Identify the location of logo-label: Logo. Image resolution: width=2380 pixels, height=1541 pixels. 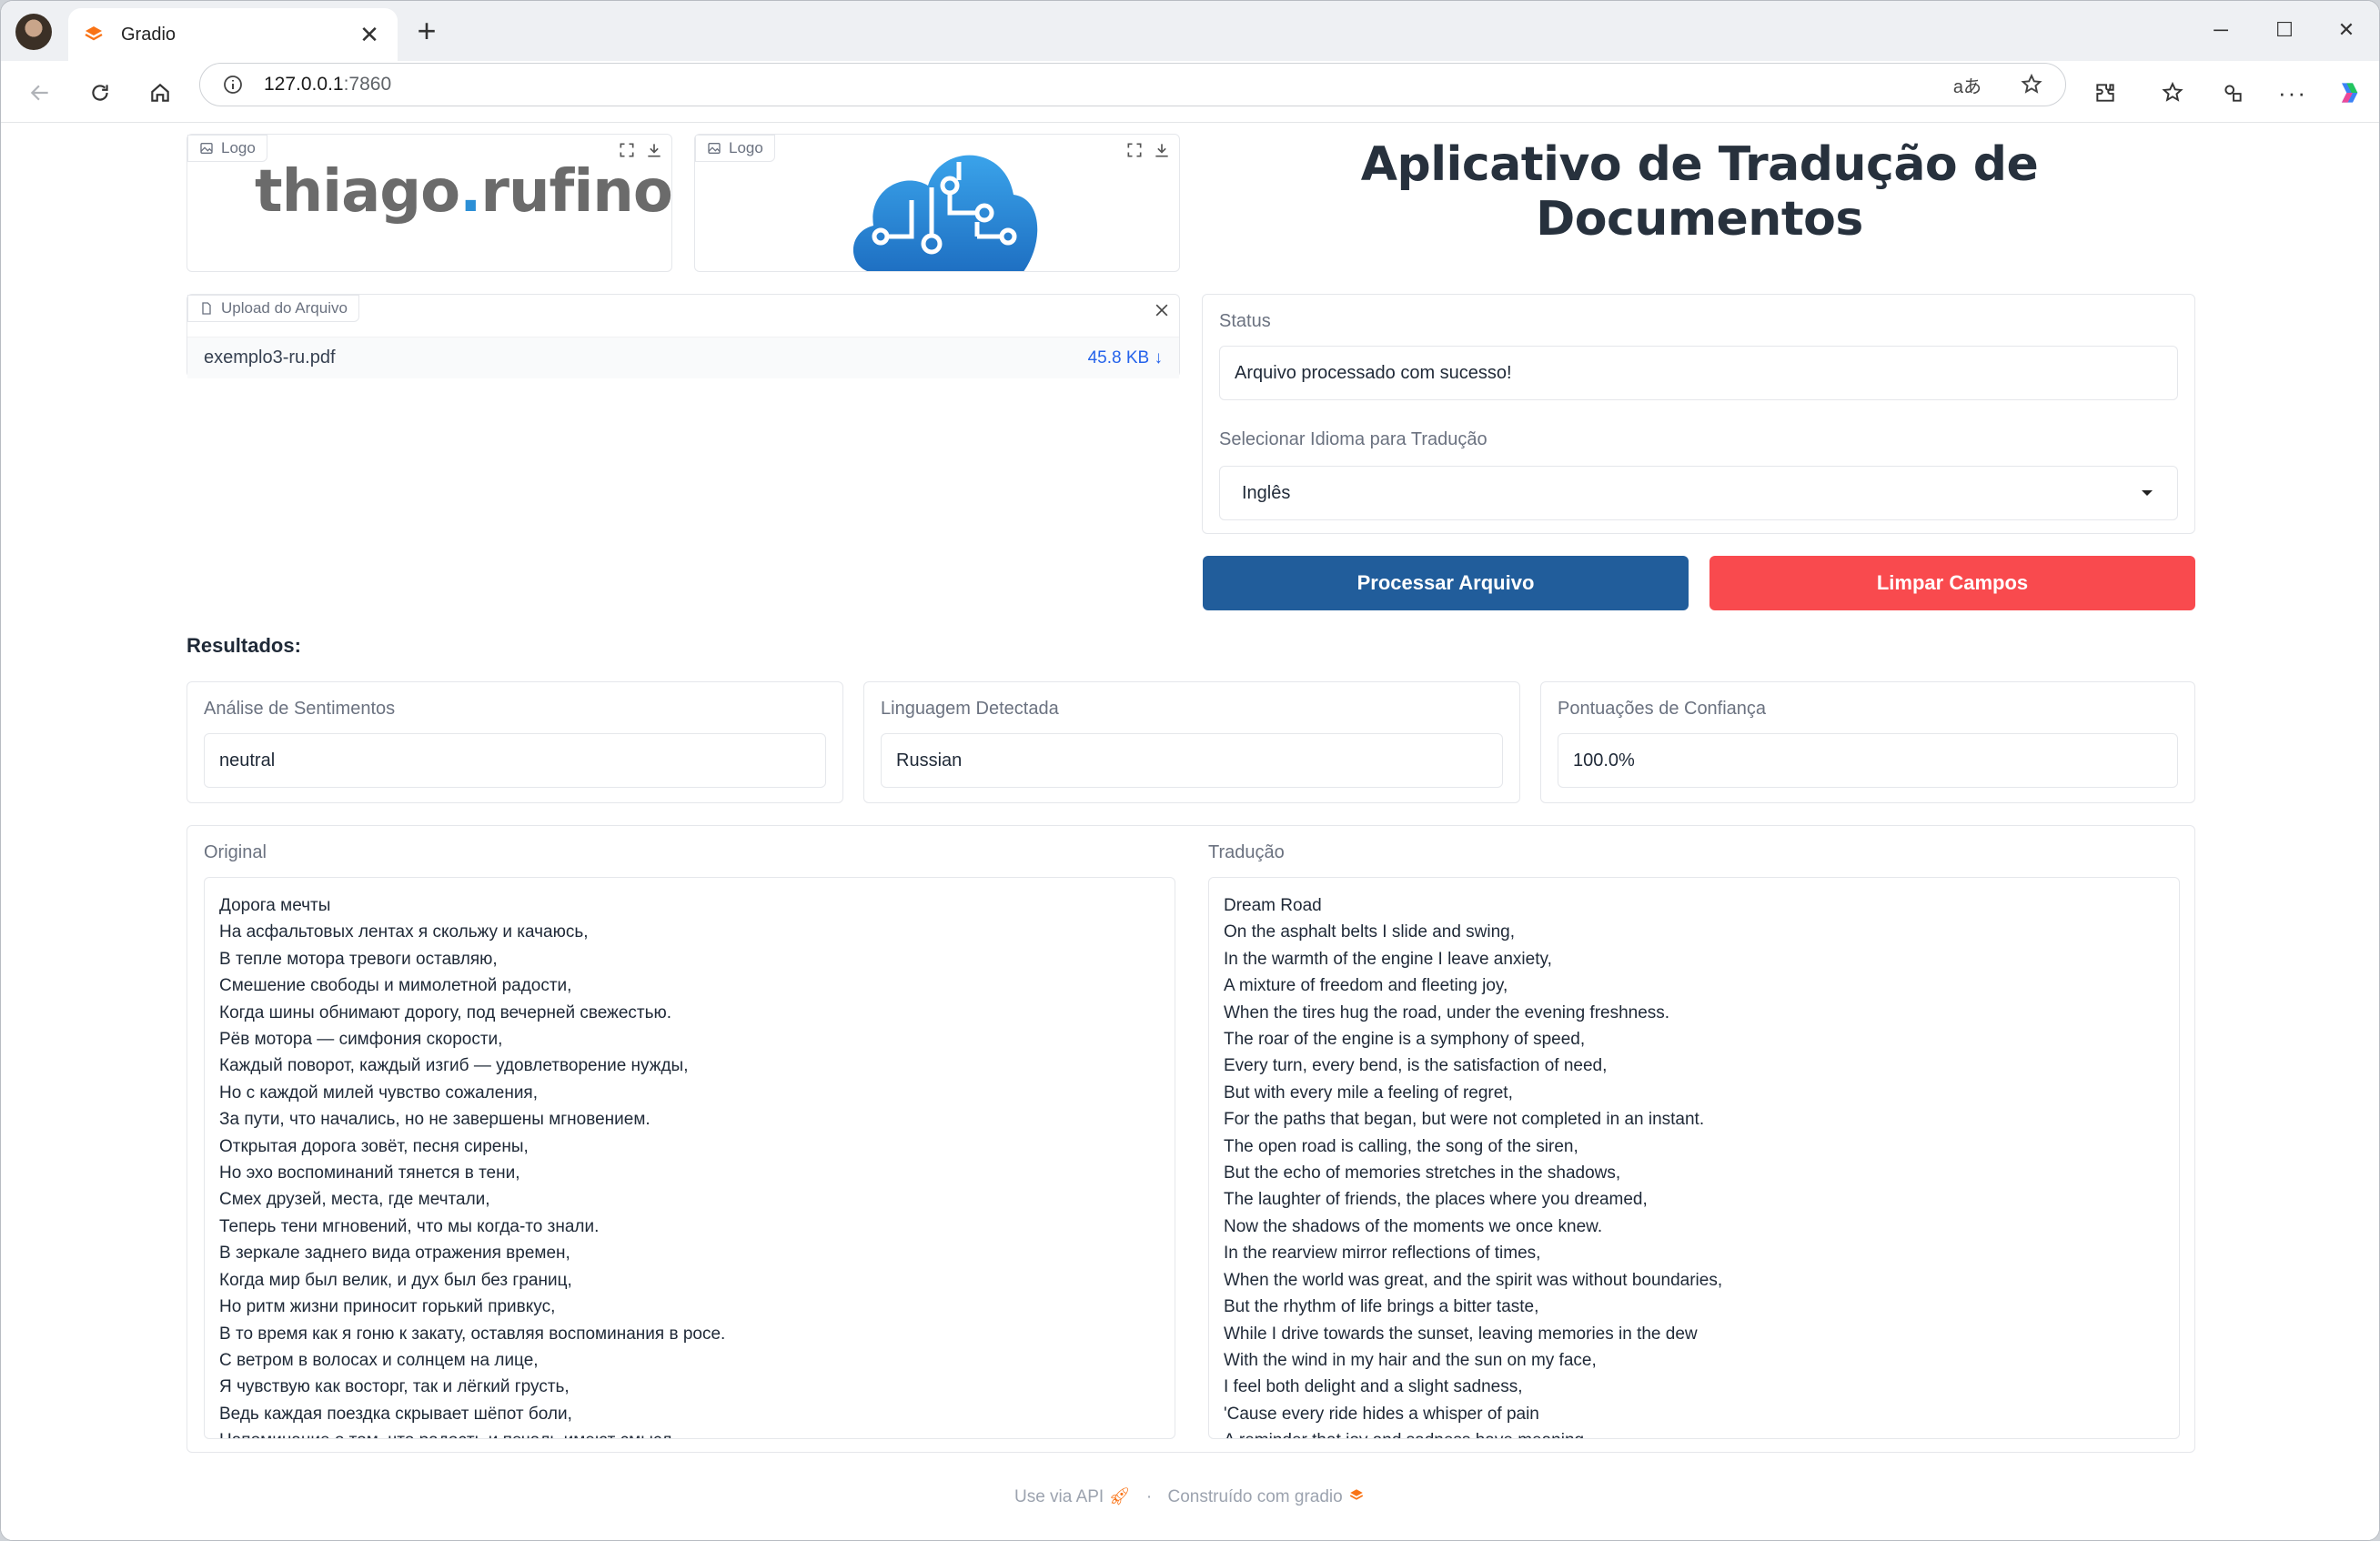
(735, 148).